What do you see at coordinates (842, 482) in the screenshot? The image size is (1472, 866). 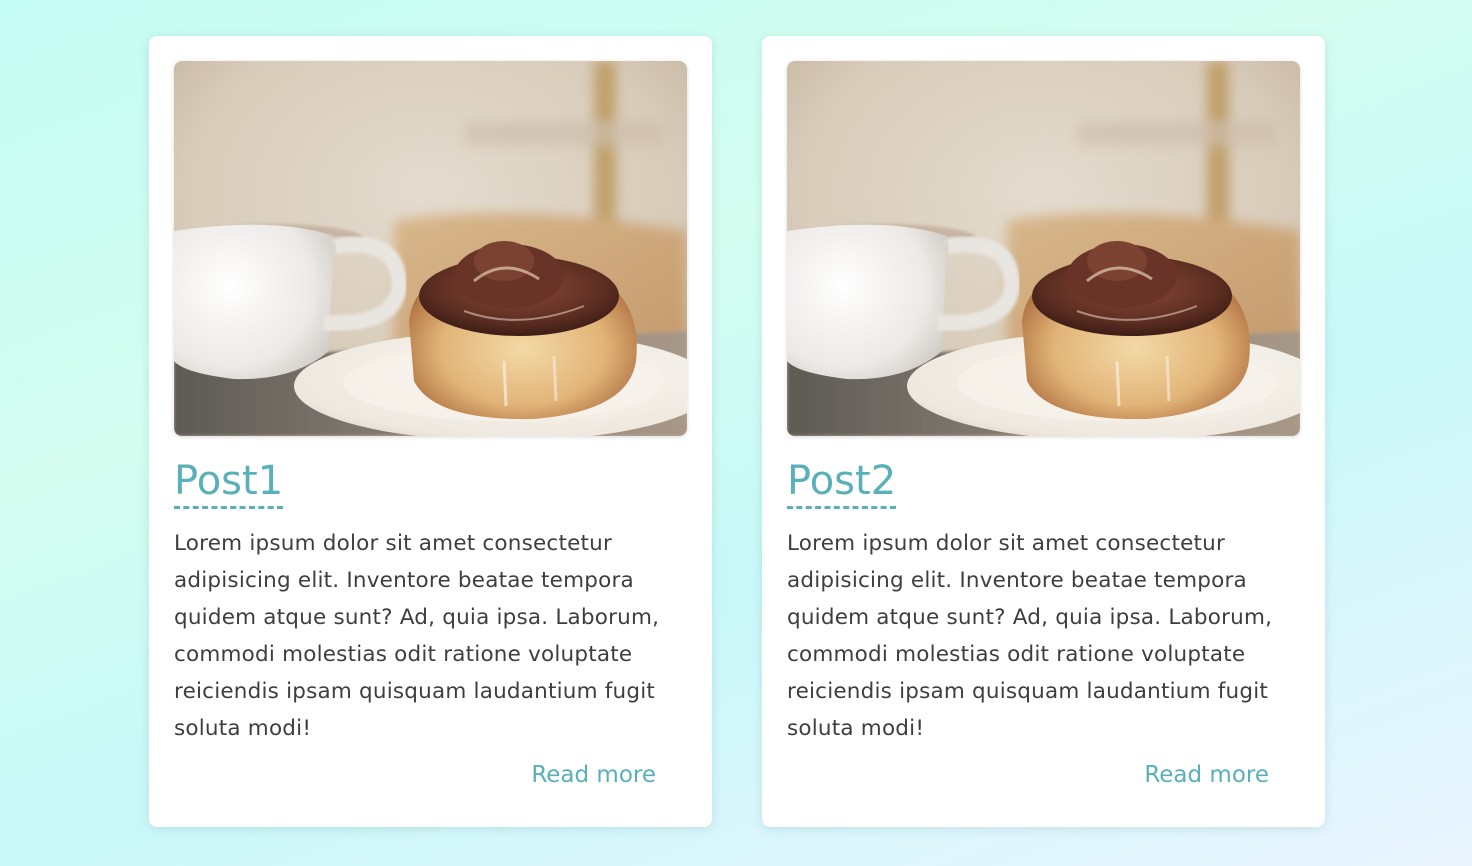 I see `post-title: Post2` at bounding box center [842, 482].